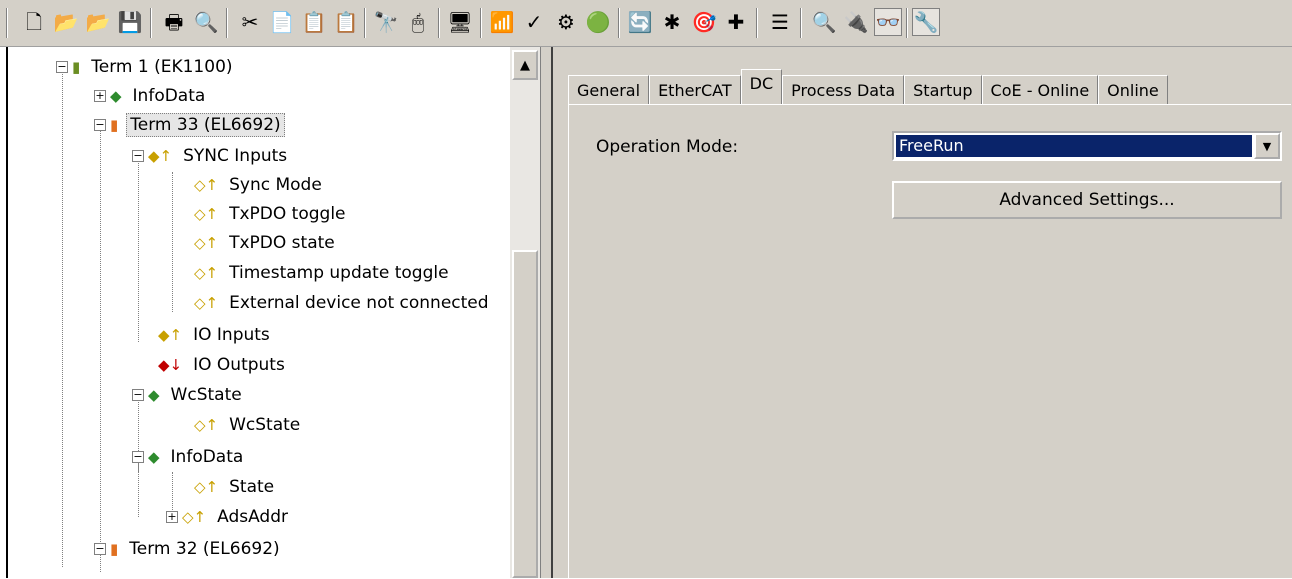 This screenshot has width=1292, height=579. What do you see at coordinates (266, 243) in the screenshot?
I see `tree-item: ◇↑ TxPDO state` at bounding box center [266, 243].